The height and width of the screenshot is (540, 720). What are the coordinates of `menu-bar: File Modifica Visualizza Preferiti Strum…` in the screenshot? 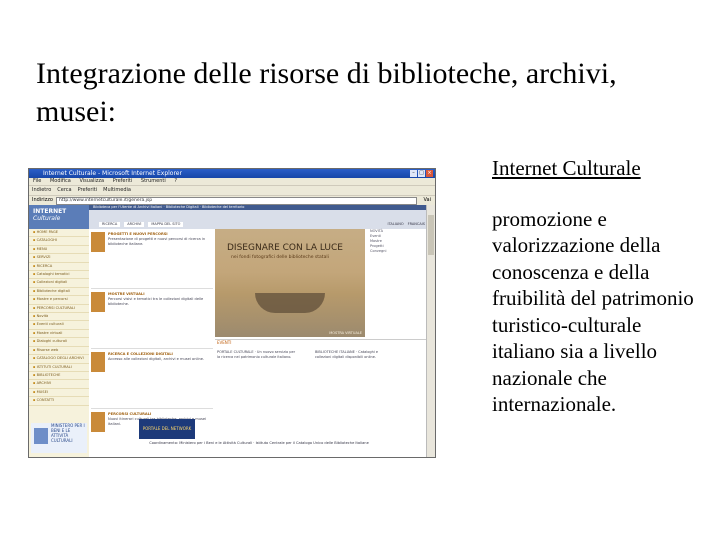 It's located at (232, 181).